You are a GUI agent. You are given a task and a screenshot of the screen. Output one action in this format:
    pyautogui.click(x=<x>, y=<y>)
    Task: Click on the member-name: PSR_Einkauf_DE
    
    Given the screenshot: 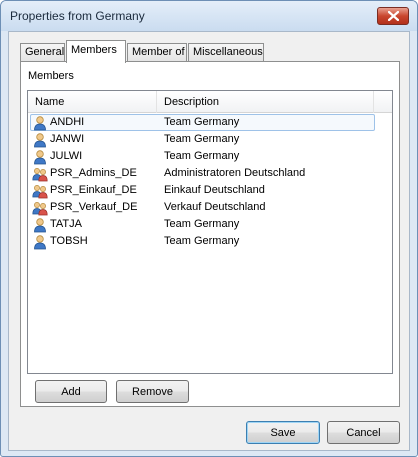 What is the action you would take?
    pyautogui.click(x=93, y=190)
    